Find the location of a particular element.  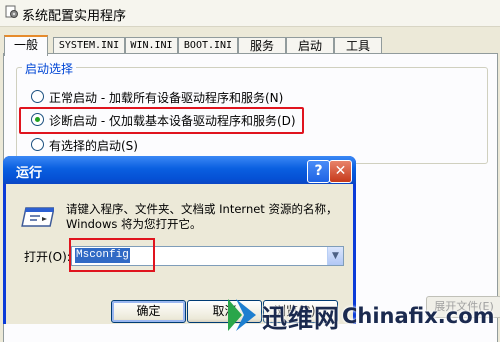

radio-normal is located at coordinates (37, 96).